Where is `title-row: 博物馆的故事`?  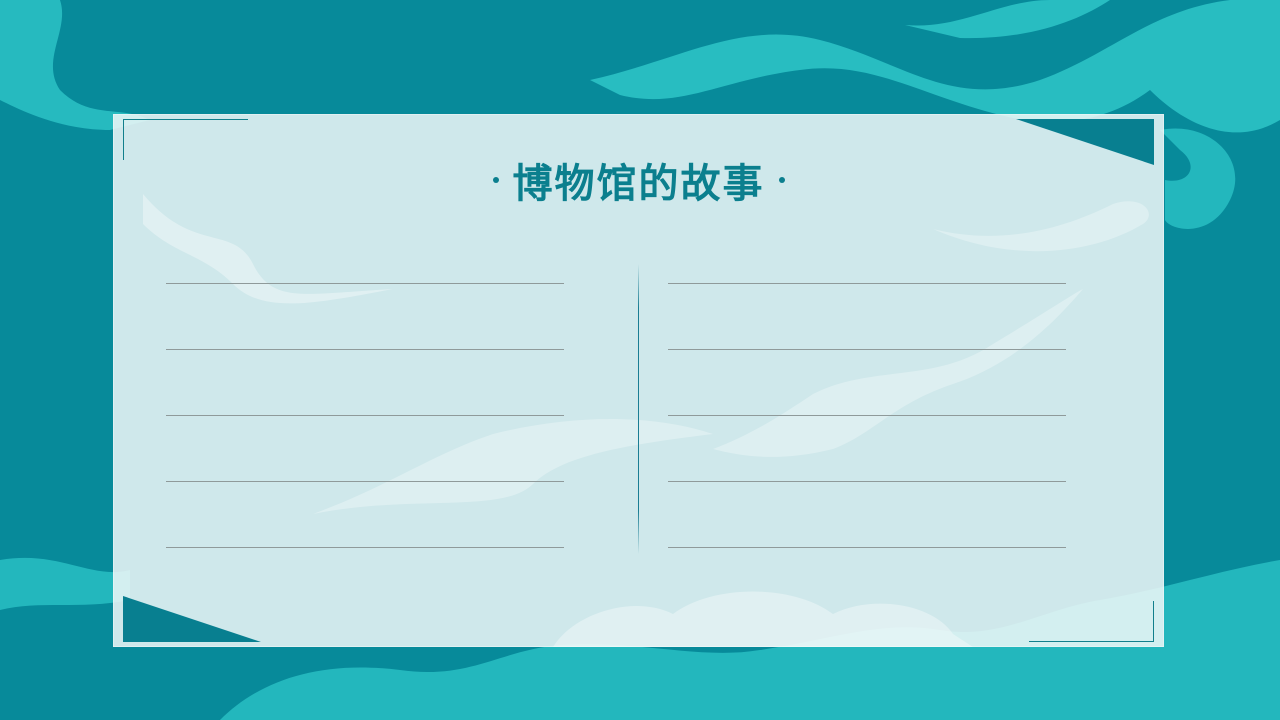
title-row: 博物馆的故事 is located at coordinates (638, 180).